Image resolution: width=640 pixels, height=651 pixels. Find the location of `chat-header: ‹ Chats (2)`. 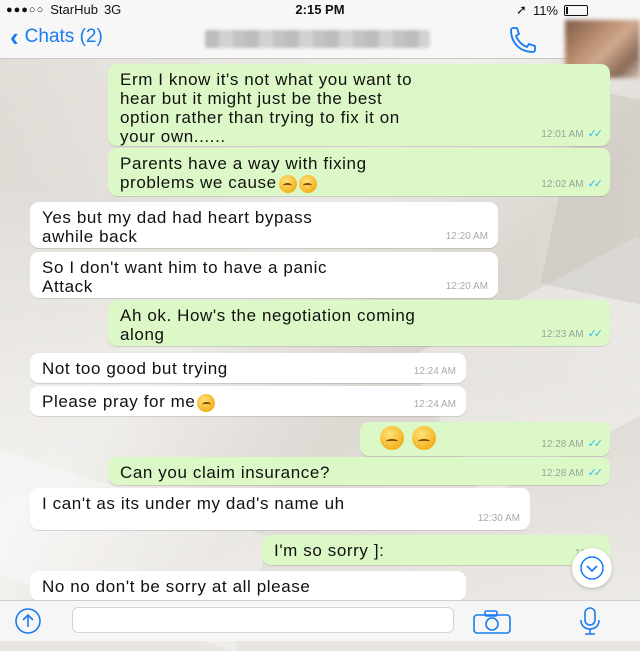

chat-header: ‹ Chats (2) is located at coordinates (320, 49).